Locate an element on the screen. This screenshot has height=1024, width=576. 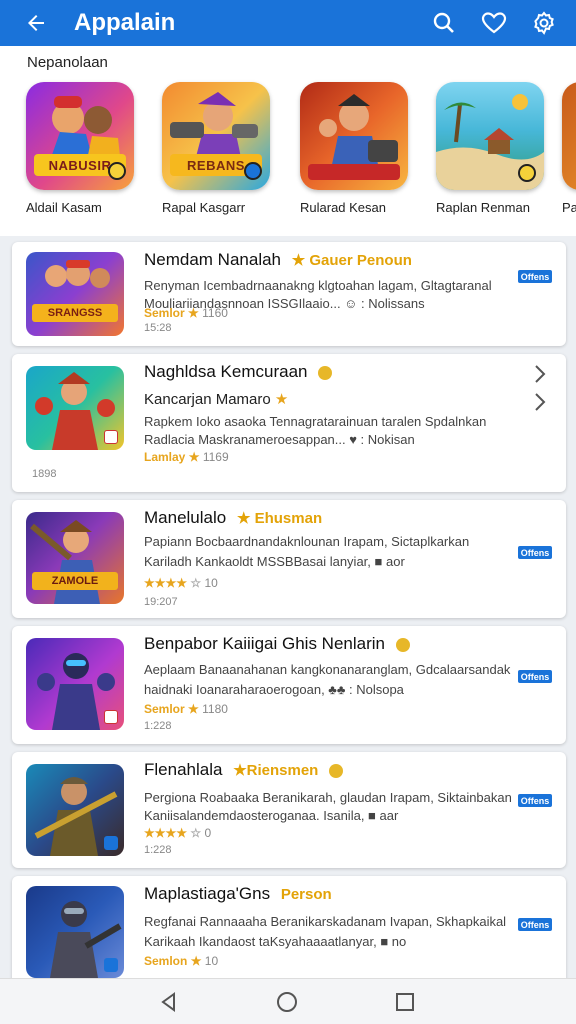
system-nav-bar is located at coordinates (288, 1001).